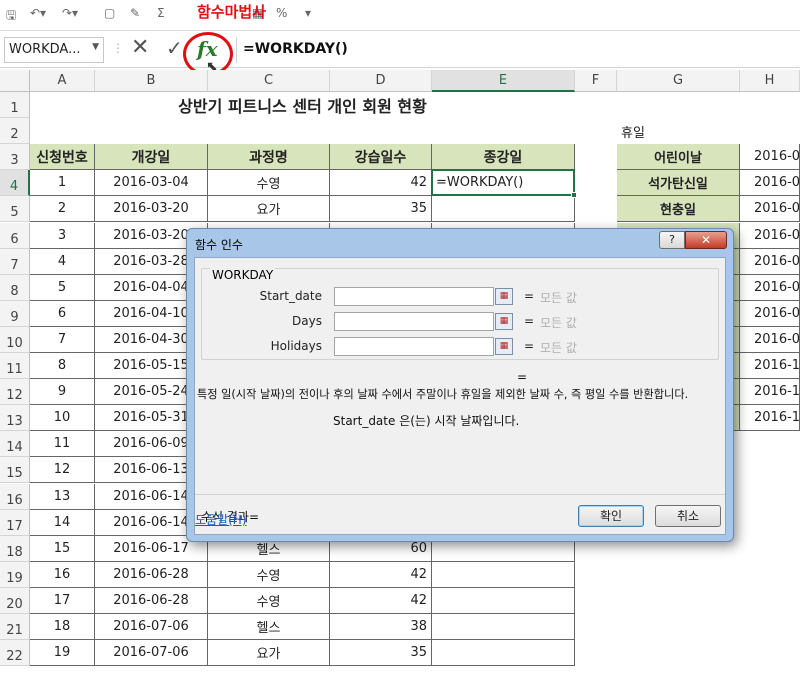 This screenshot has height=677, width=800. I want to click on record-course: 헬스, so click(269, 627).